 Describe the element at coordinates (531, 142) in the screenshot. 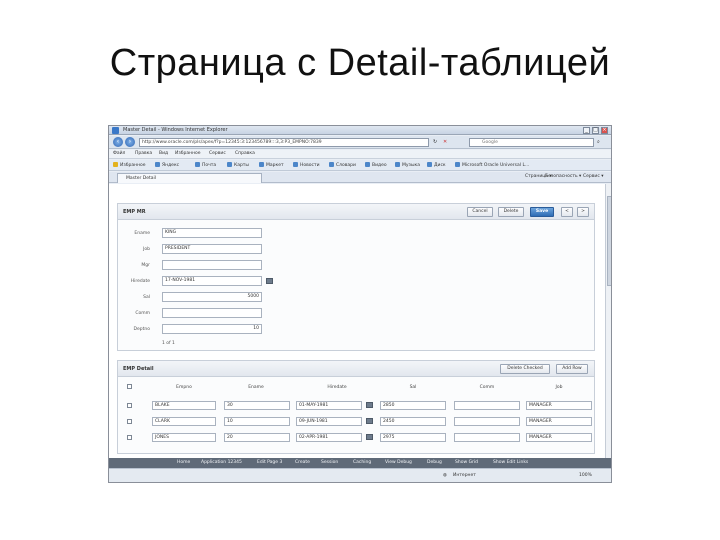

I see `search-input: Google` at that location.